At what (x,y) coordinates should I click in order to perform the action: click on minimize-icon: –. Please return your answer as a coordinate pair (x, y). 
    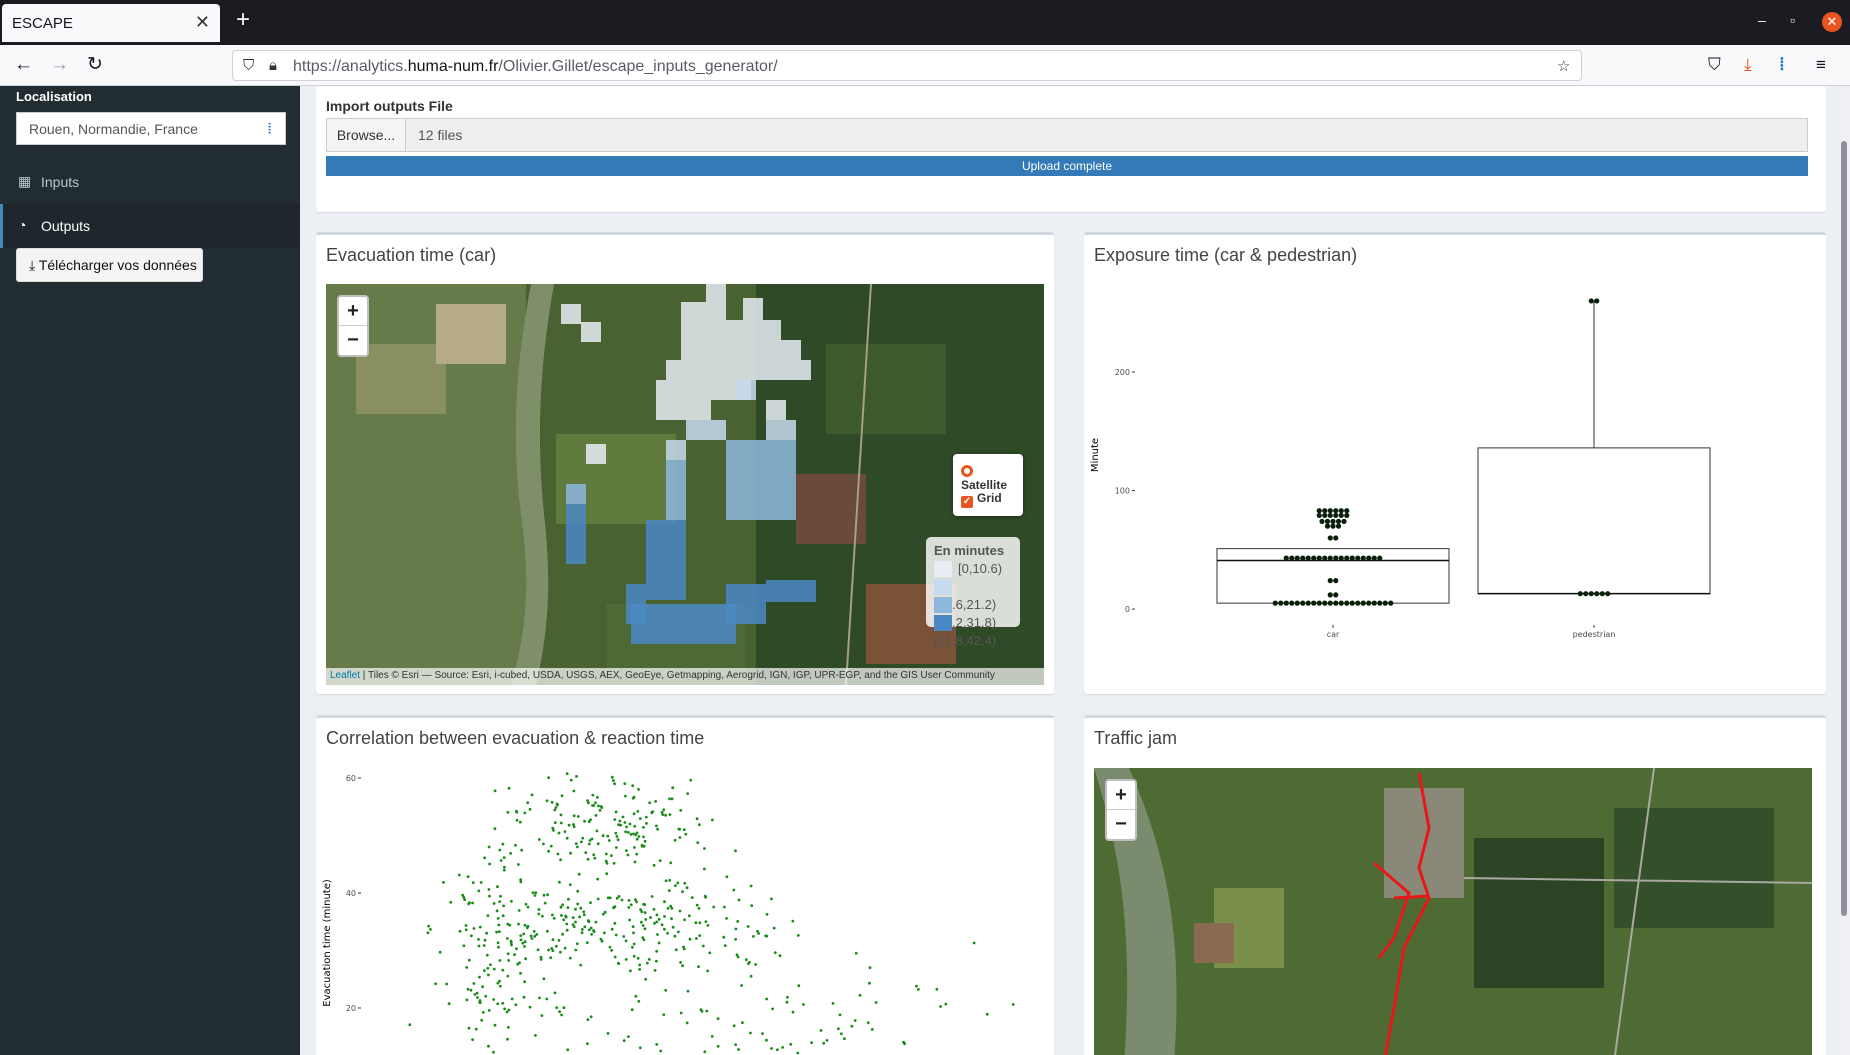
    Looking at the image, I should click on (1762, 20).